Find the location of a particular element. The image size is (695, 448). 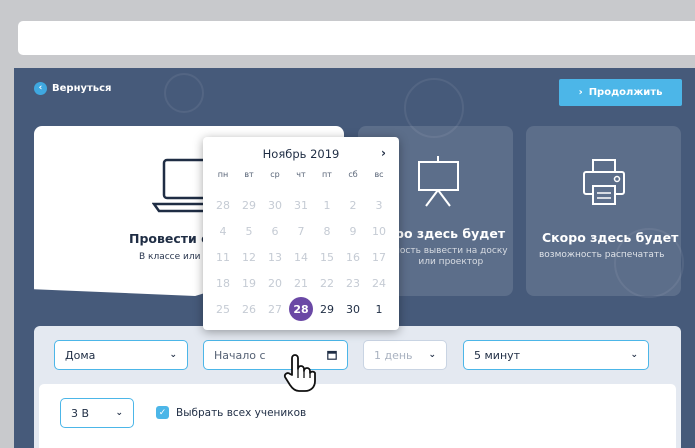

calendar-day-number: 4 is located at coordinates (223, 231).